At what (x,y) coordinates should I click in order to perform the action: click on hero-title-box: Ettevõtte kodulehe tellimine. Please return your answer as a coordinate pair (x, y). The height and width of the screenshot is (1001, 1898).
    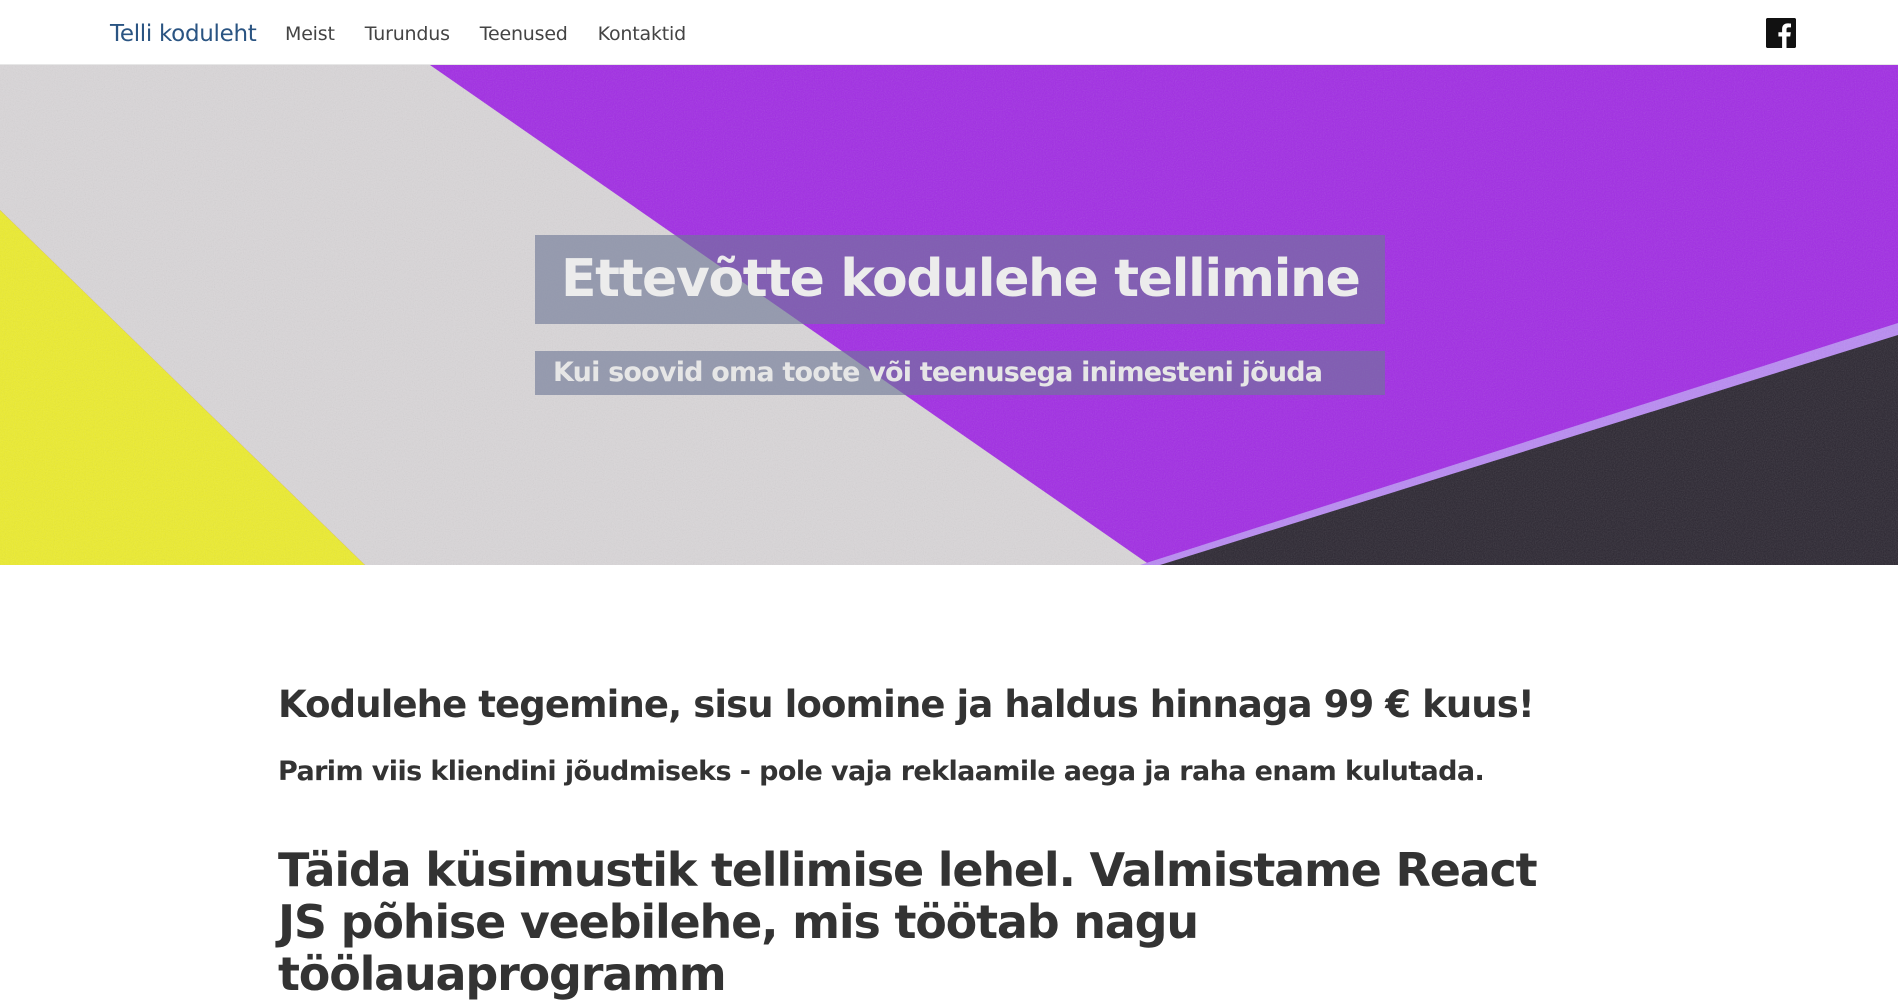
    Looking at the image, I should click on (960, 279).